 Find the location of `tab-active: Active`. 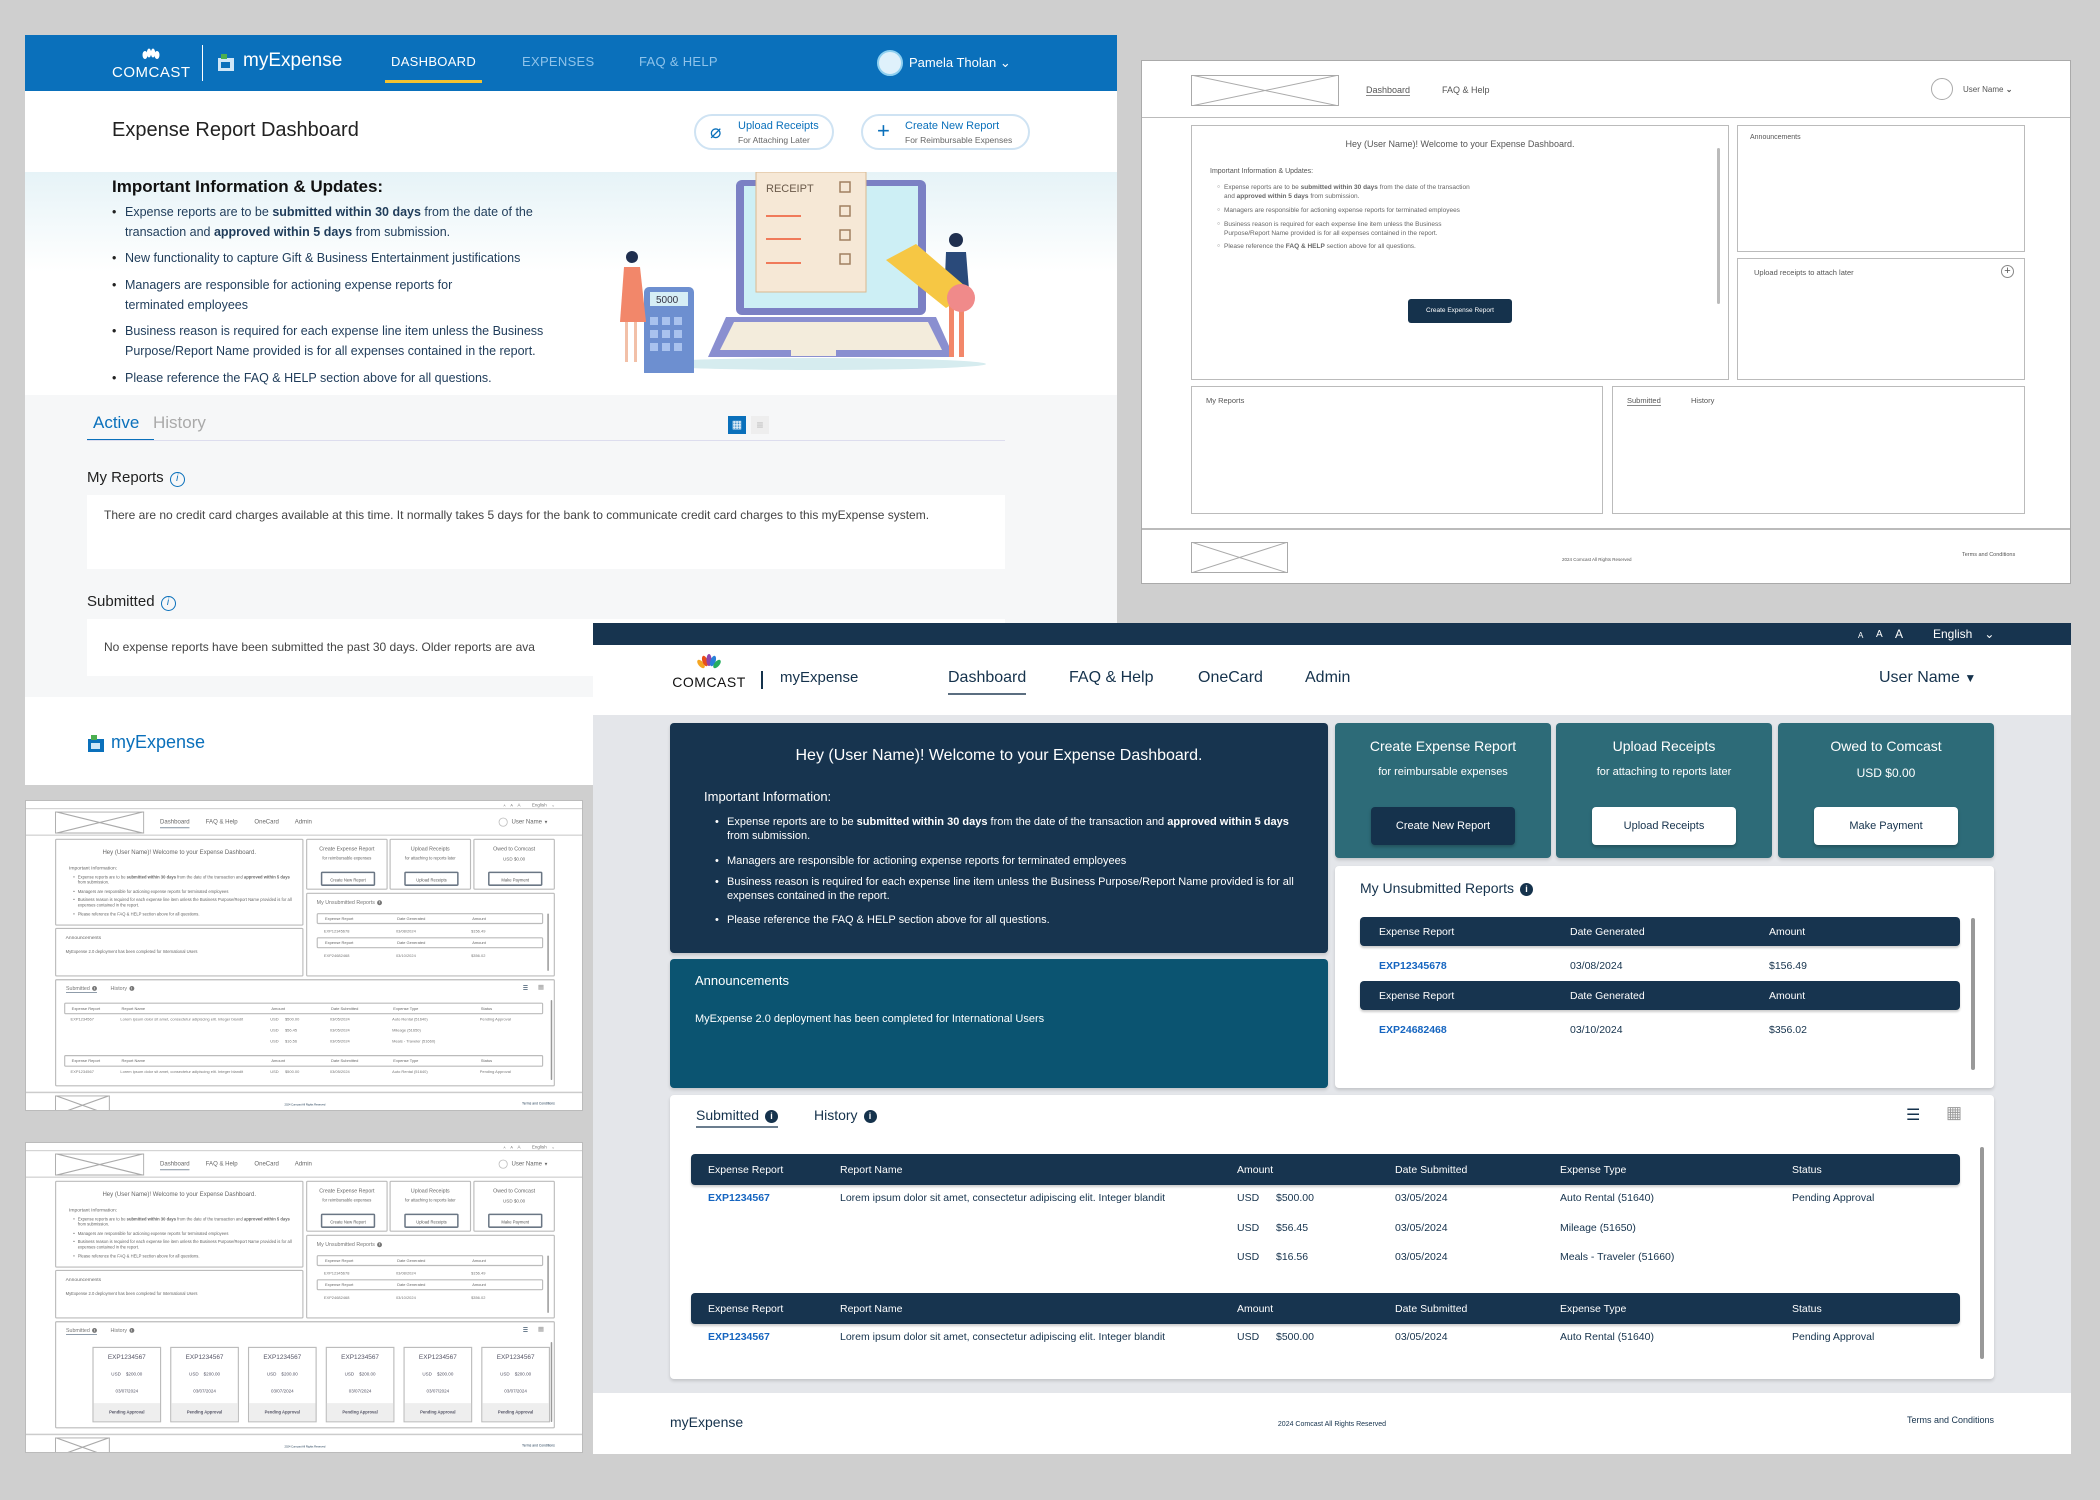

tab-active: Active is located at coordinates (116, 423).